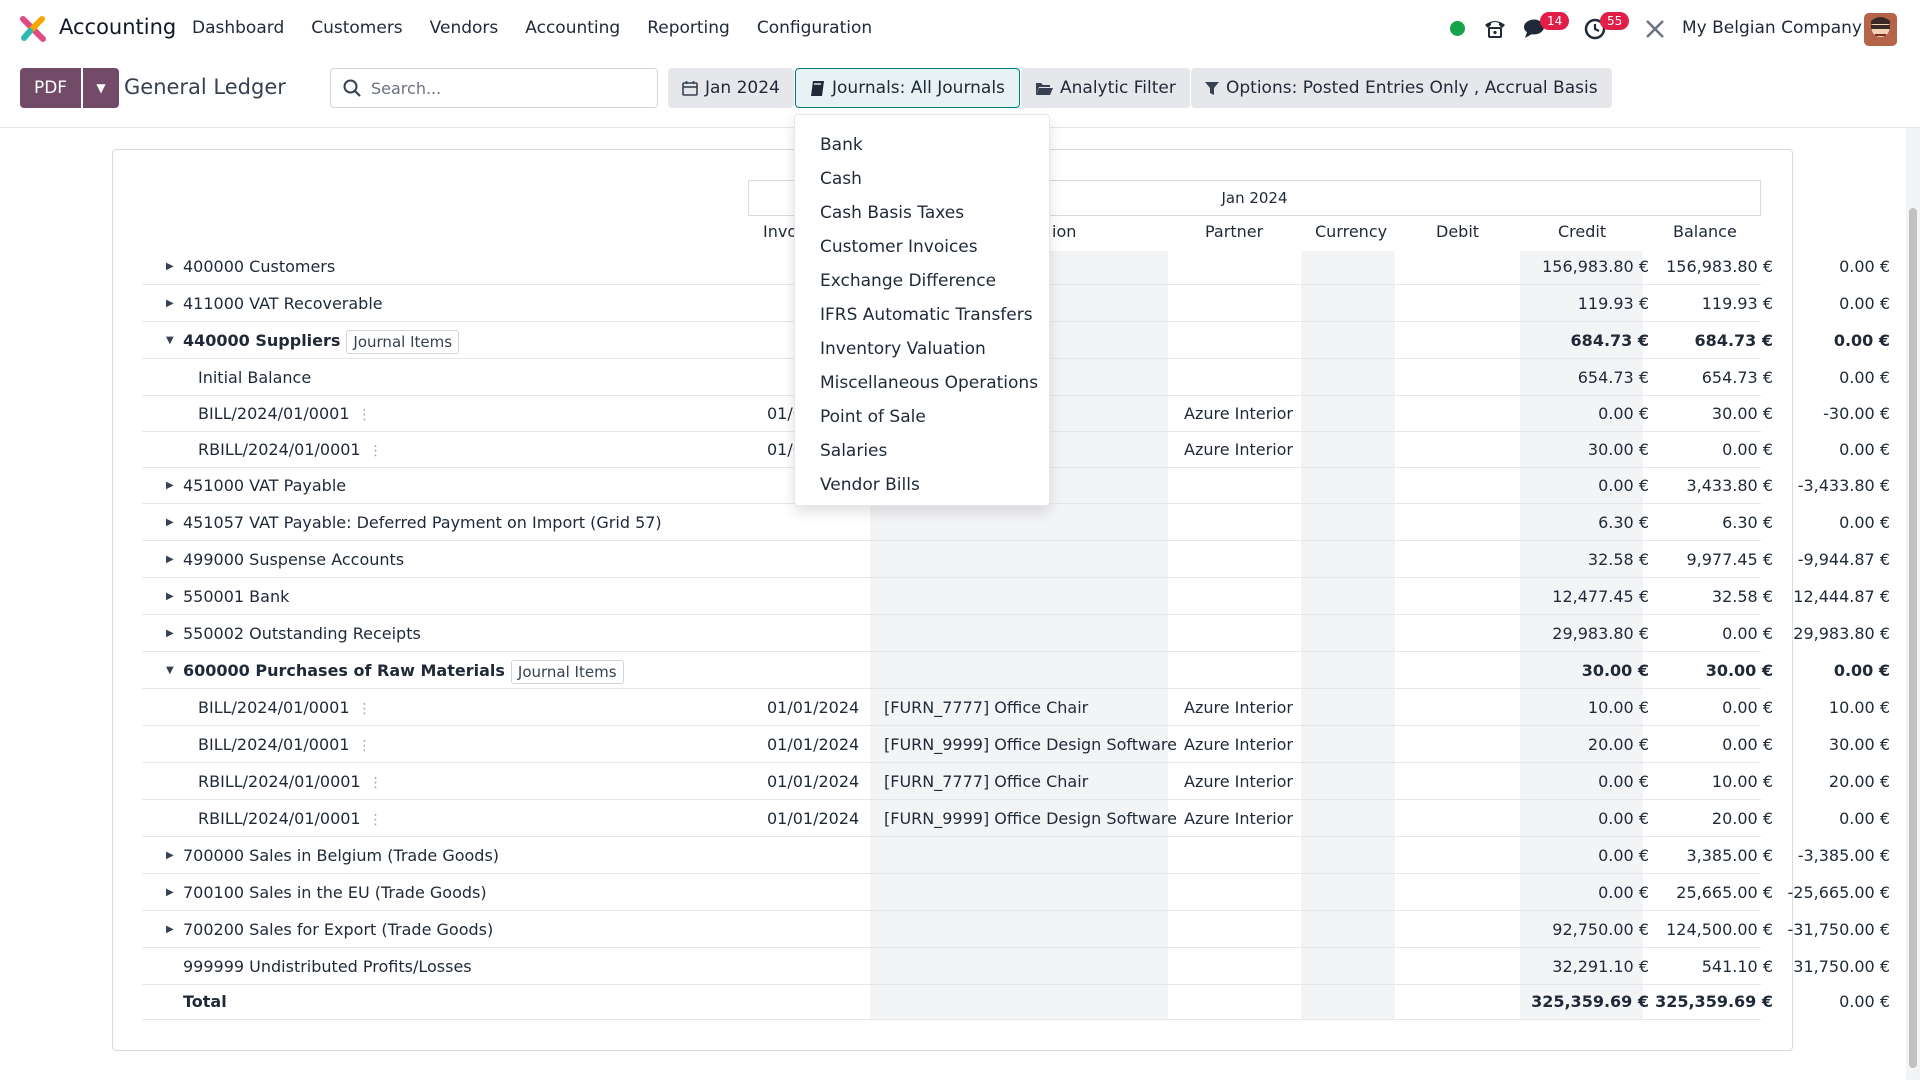  I want to click on col-currency: Currency, so click(1351, 231).